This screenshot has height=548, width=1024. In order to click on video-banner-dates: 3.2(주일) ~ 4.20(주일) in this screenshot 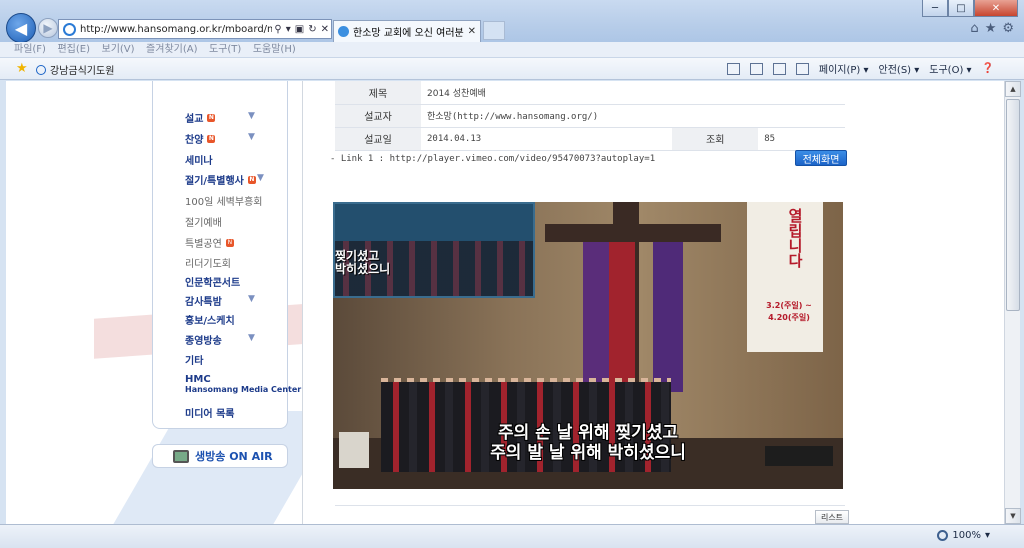, I will do `click(789, 311)`.